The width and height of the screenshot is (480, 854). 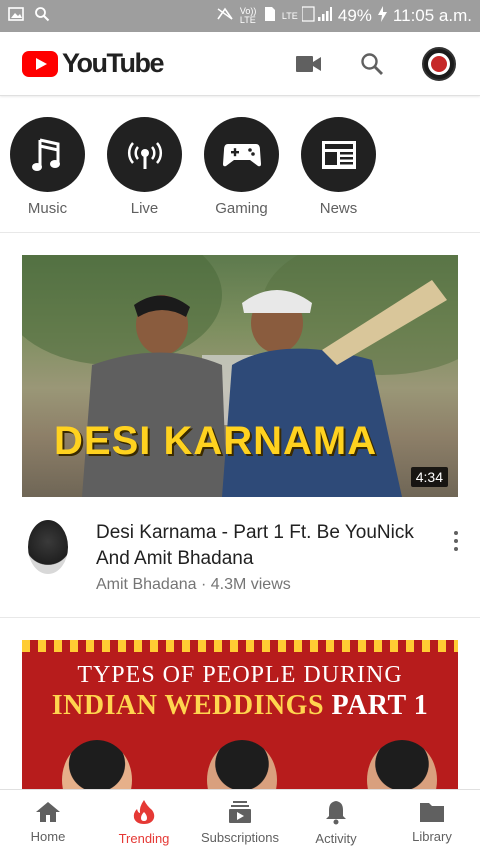 What do you see at coordinates (316, 16) in the screenshot?
I see `signal-icon` at bounding box center [316, 16].